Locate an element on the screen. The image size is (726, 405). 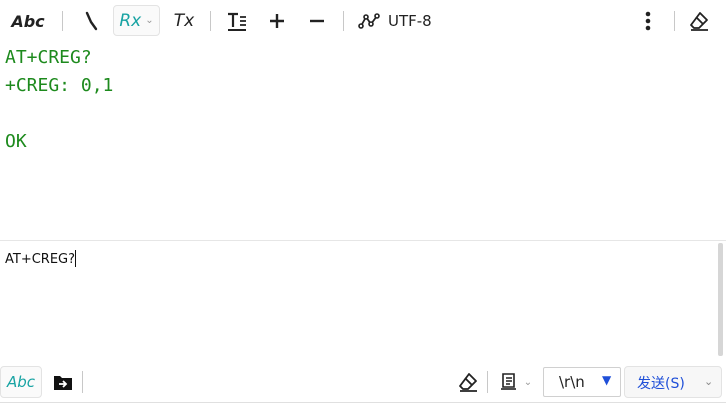
minus-button is located at coordinates (317, 21).